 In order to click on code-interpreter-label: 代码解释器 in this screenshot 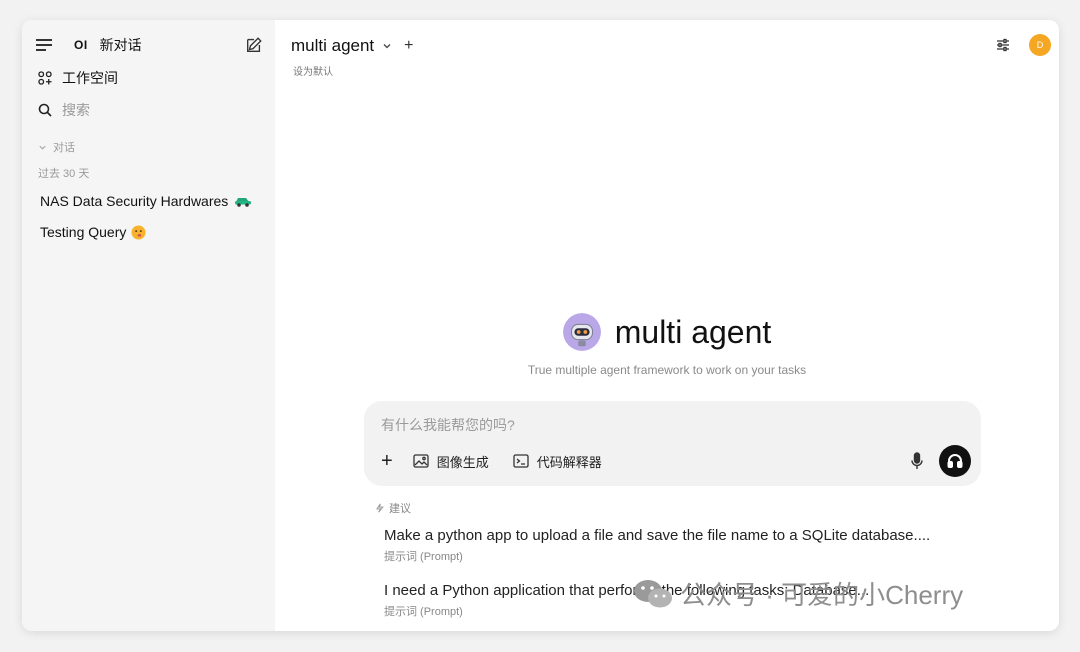, I will do `click(569, 462)`.